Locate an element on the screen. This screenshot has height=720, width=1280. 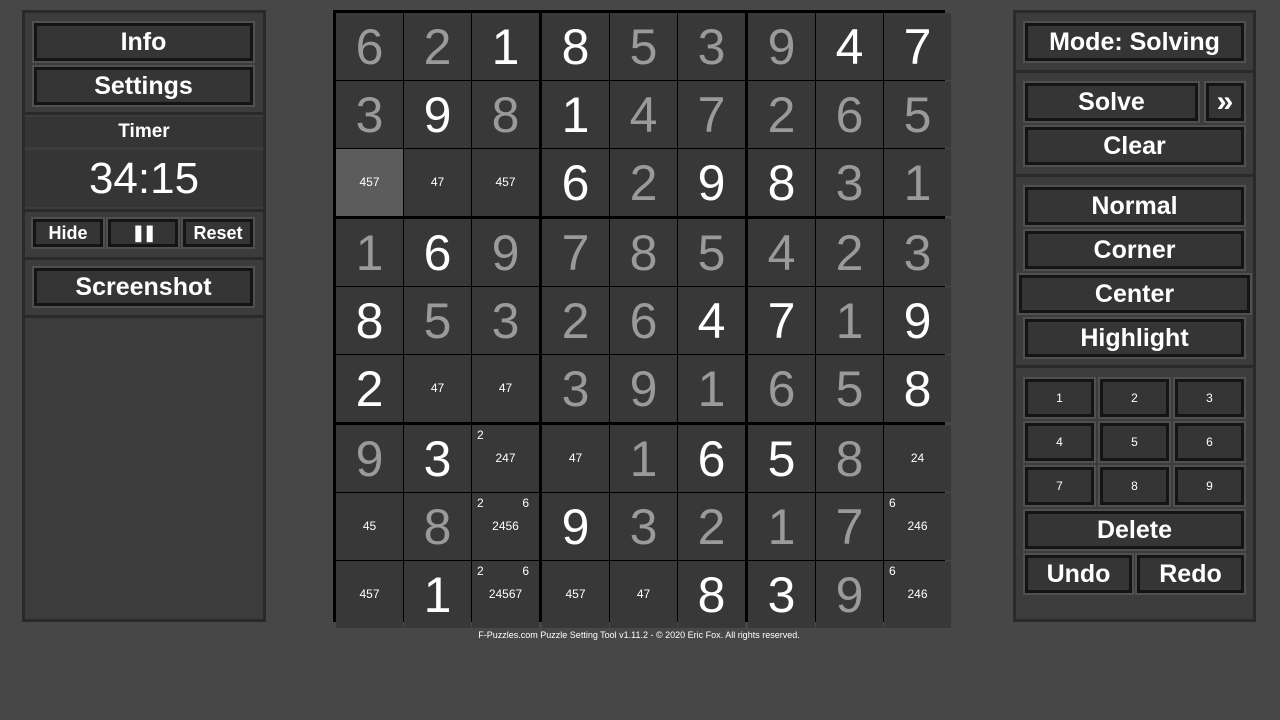
reset-timer-button: Reset is located at coordinates (218, 233).